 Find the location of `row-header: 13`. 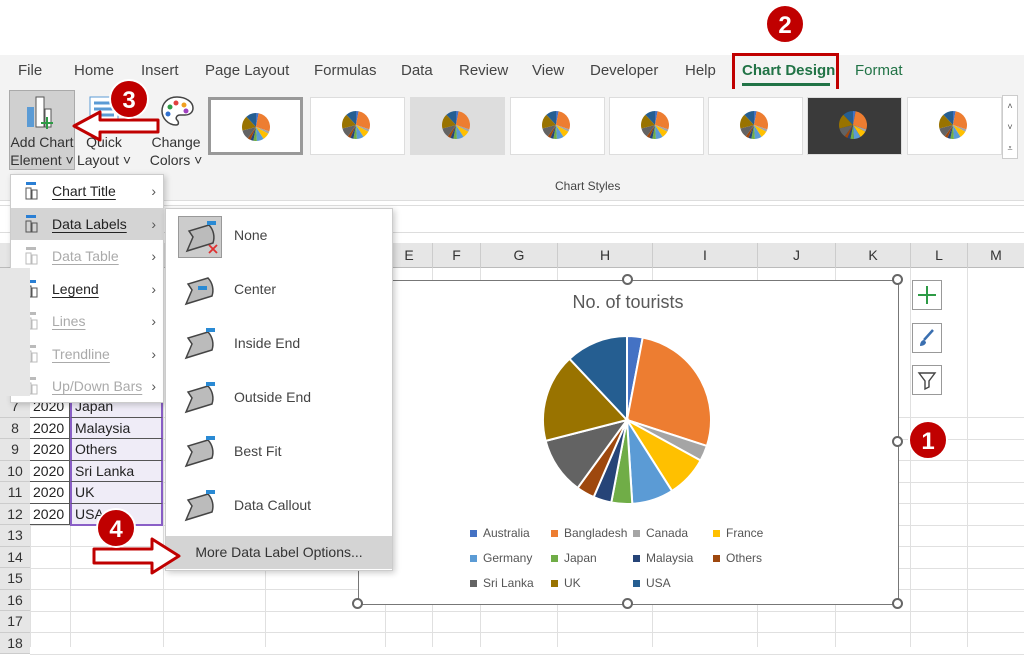

row-header: 13 is located at coordinates (15, 536).